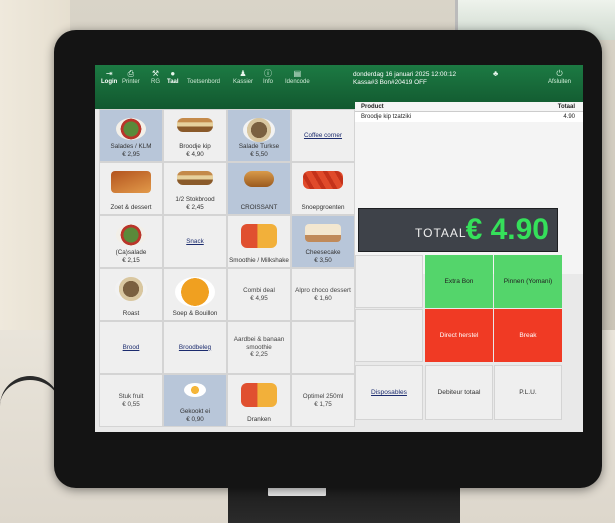  I want to click on register-line: Kassa#3 Bon#20419 OFF, so click(390, 82).